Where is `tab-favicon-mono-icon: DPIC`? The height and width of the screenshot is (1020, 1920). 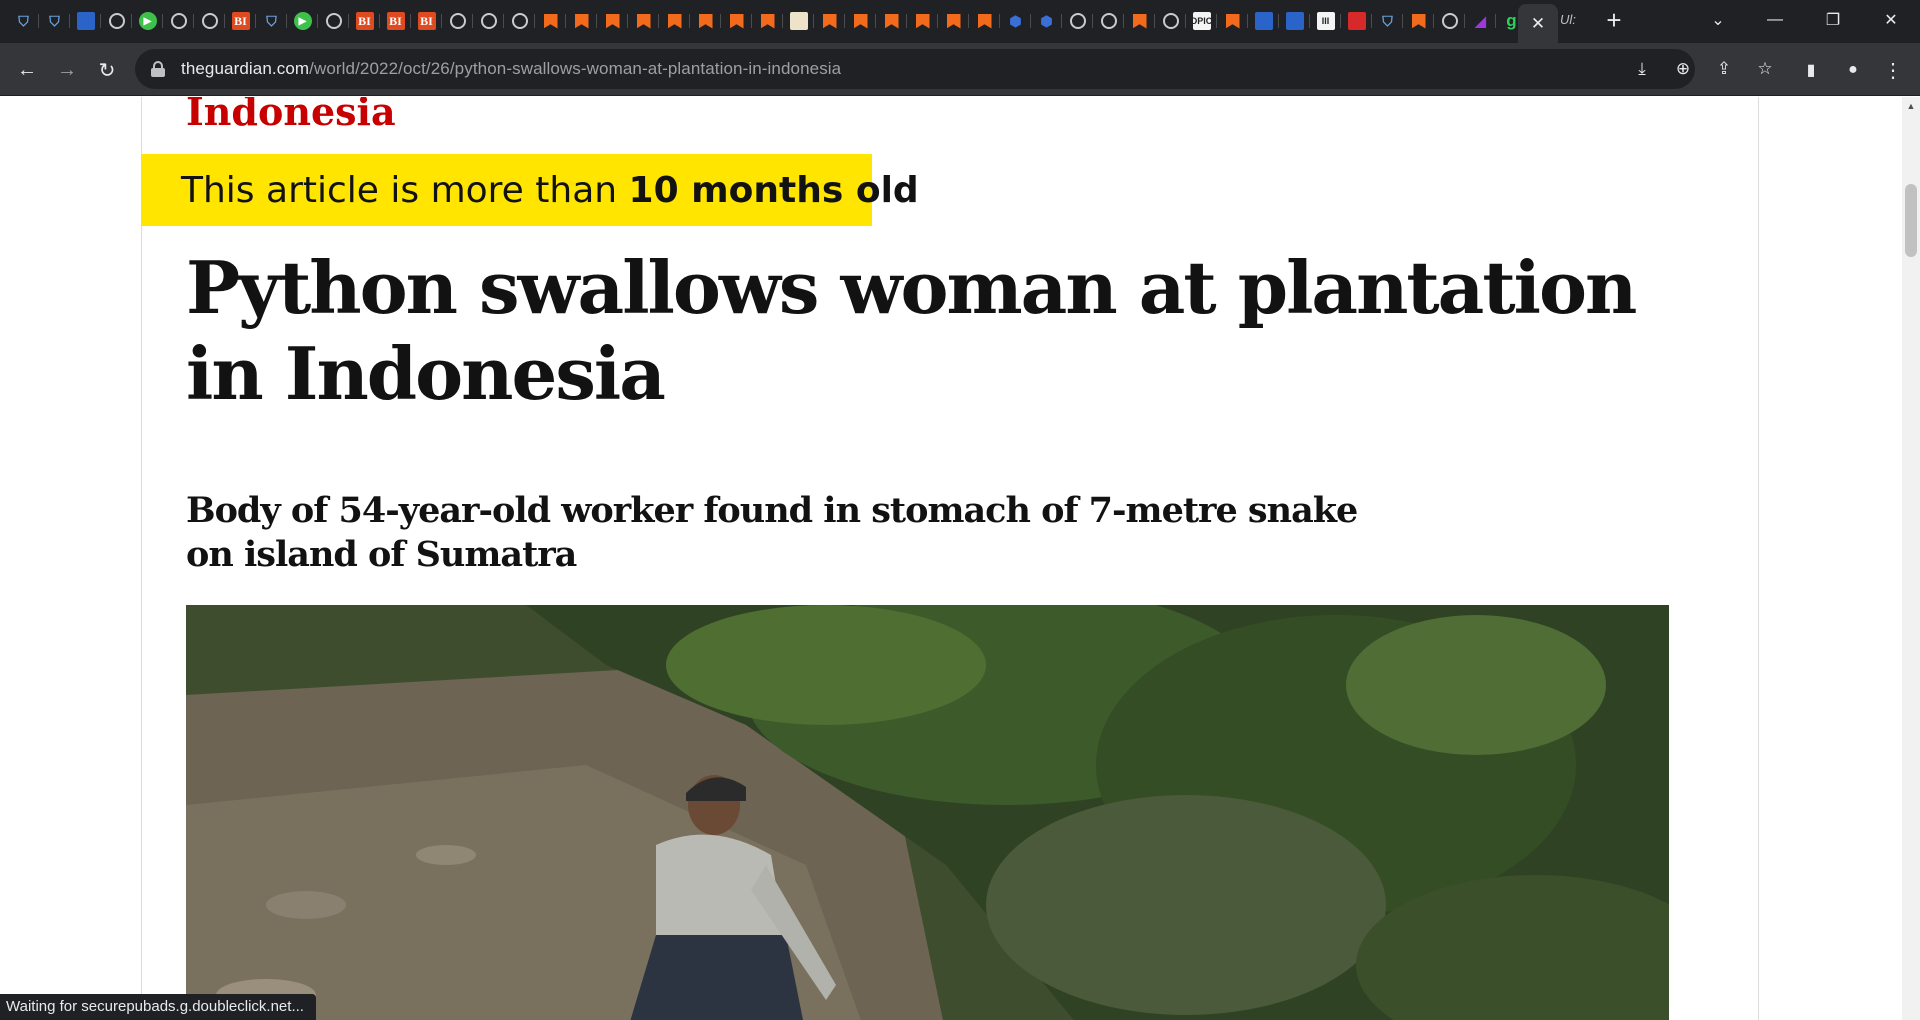
tab-favicon-mono-icon: DPIC is located at coordinates (1201, 21).